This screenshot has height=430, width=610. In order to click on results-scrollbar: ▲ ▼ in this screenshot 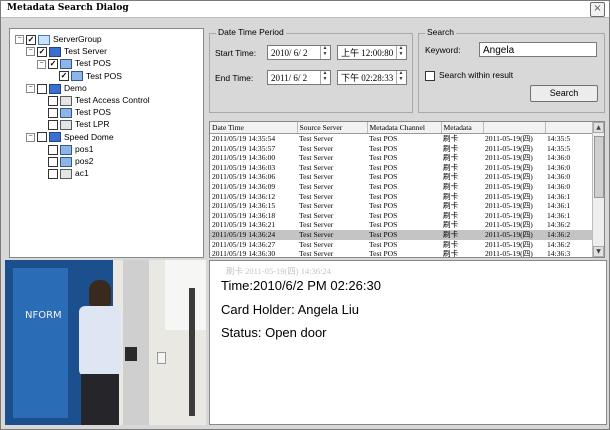, I will do `click(598, 189)`.